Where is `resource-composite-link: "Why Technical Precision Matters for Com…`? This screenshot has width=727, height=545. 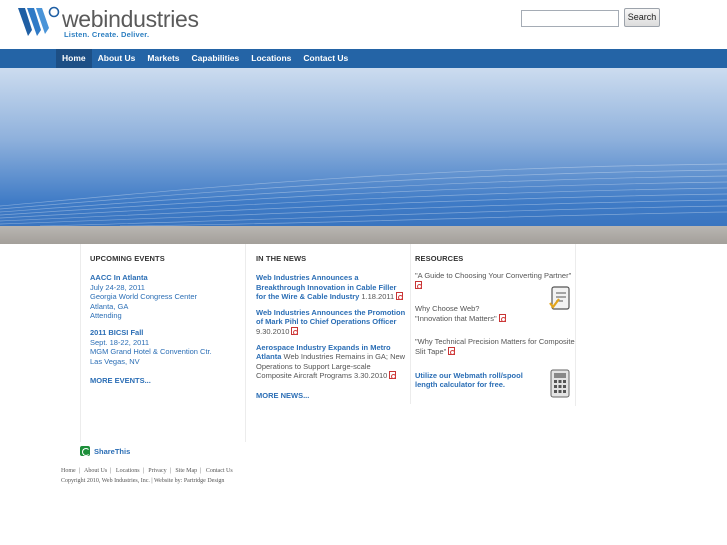
resource-composite-link: "Why Technical Precision Matters for Com… is located at coordinates (495, 346).